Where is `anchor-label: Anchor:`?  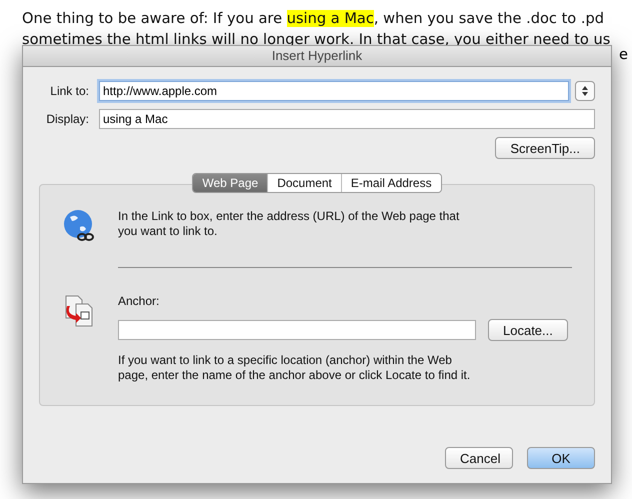
anchor-label: Anchor: is located at coordinates (139, 301).